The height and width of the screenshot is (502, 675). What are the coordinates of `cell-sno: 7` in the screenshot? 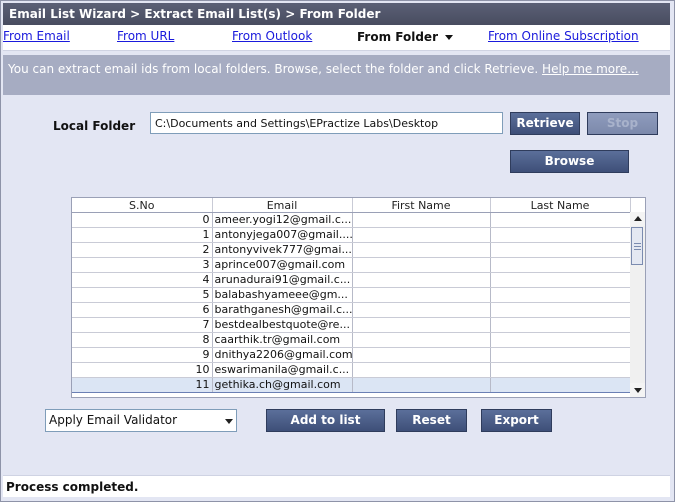 It's located at (142, 325).